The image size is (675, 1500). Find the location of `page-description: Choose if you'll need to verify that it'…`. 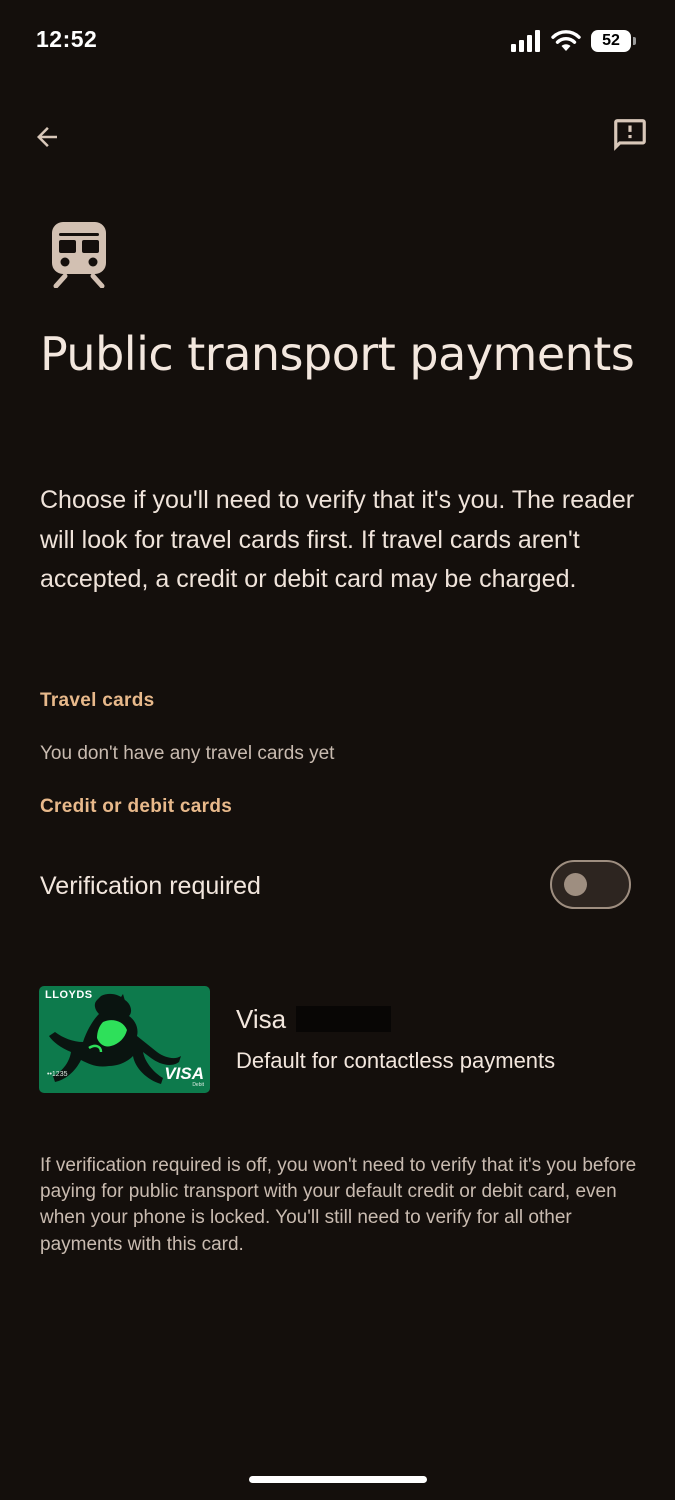

page-description: Choose if you'll need to verify that it'… is located at coordinates (337, 539).